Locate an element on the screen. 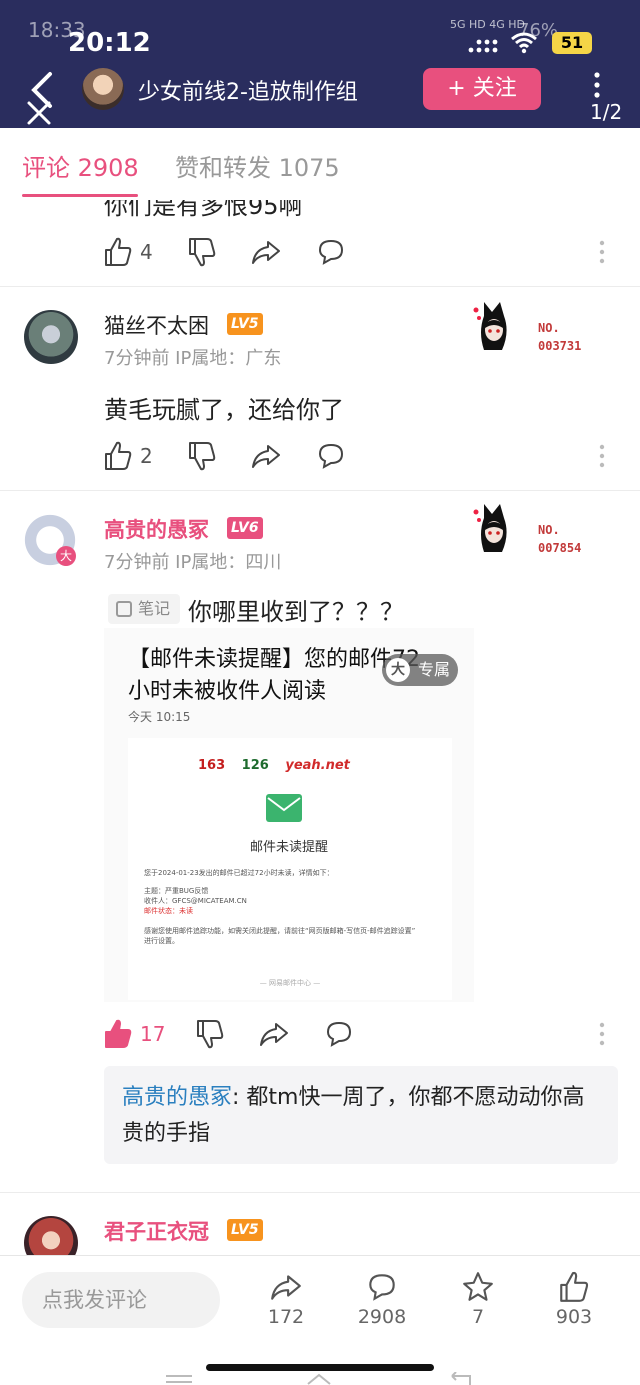 The image size is (640, 1385). comment-text: 黄毛玩腻了，还给你了 is located at coordinates (224, 410).